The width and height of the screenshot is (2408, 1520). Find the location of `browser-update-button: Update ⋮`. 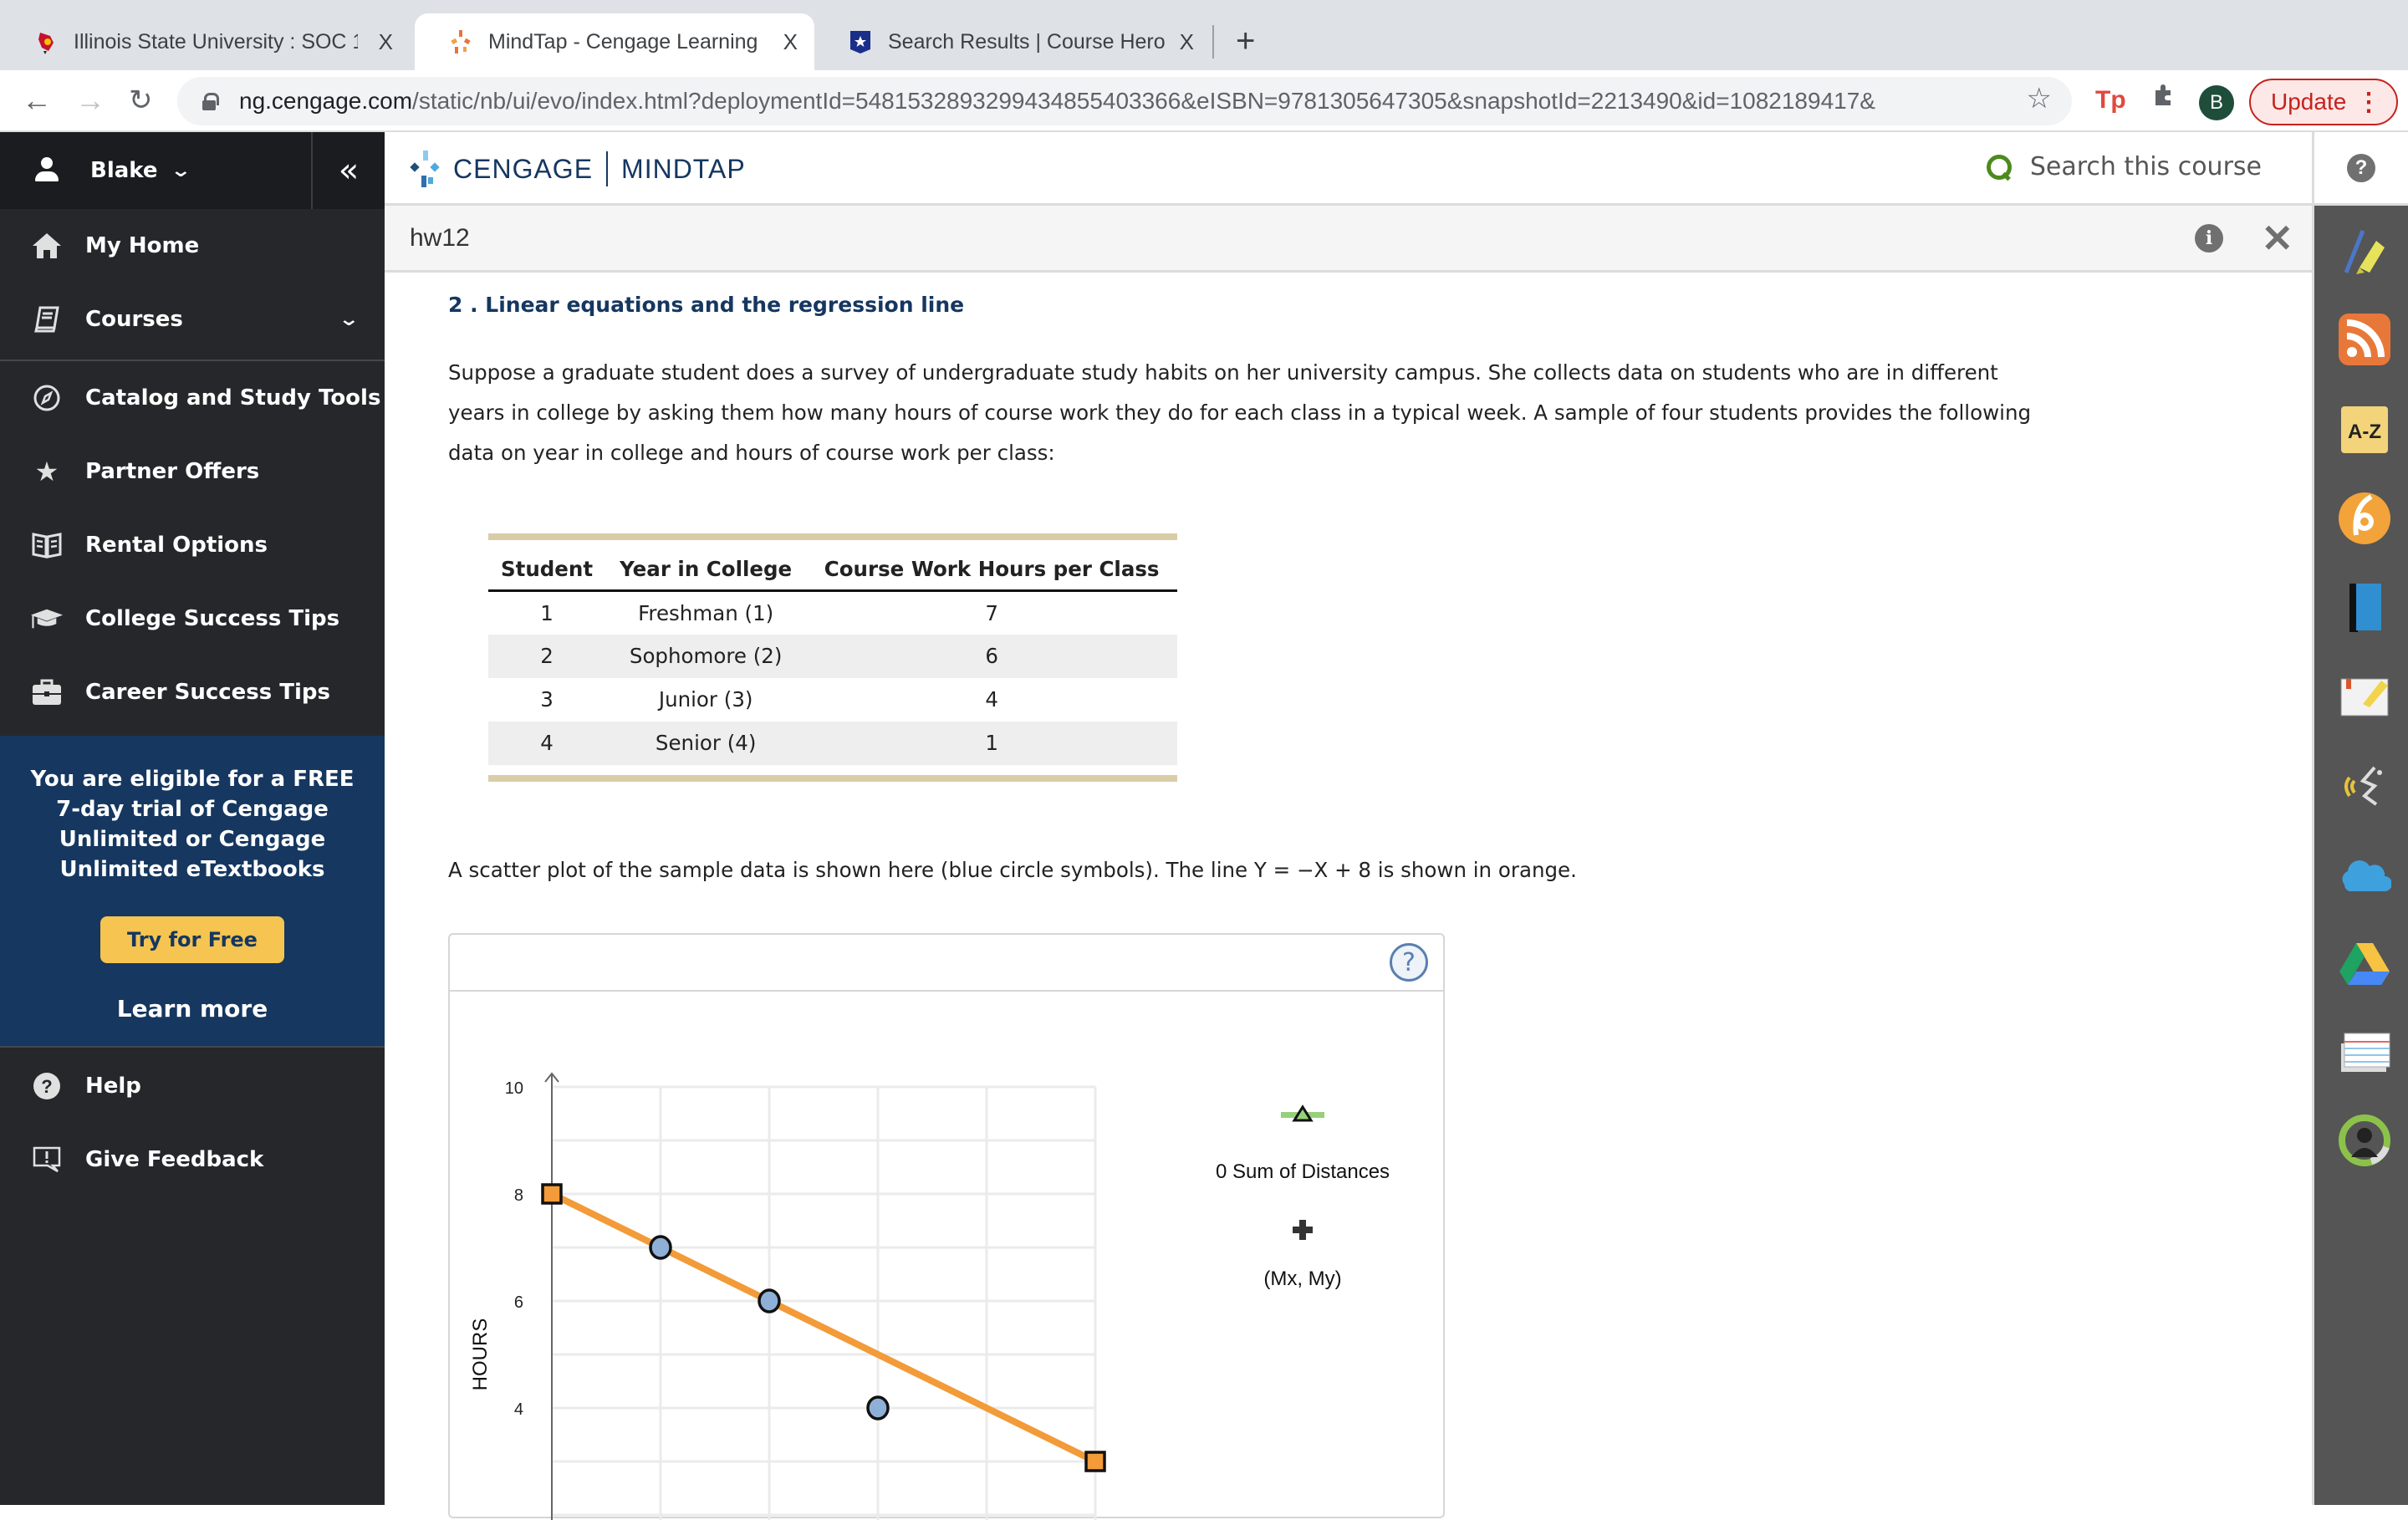

browser-update-button: Update ⋮ is located at coordinates (2324, 102).